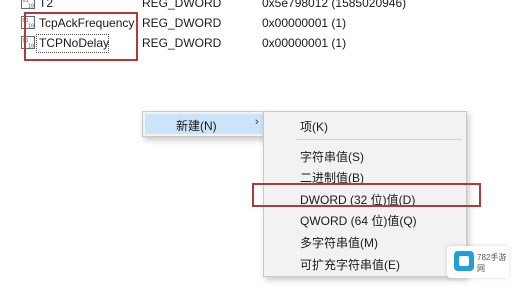  Describe the element at coordinates (31, 7) in the screenshot. I see `svg-text: 10` at that location.